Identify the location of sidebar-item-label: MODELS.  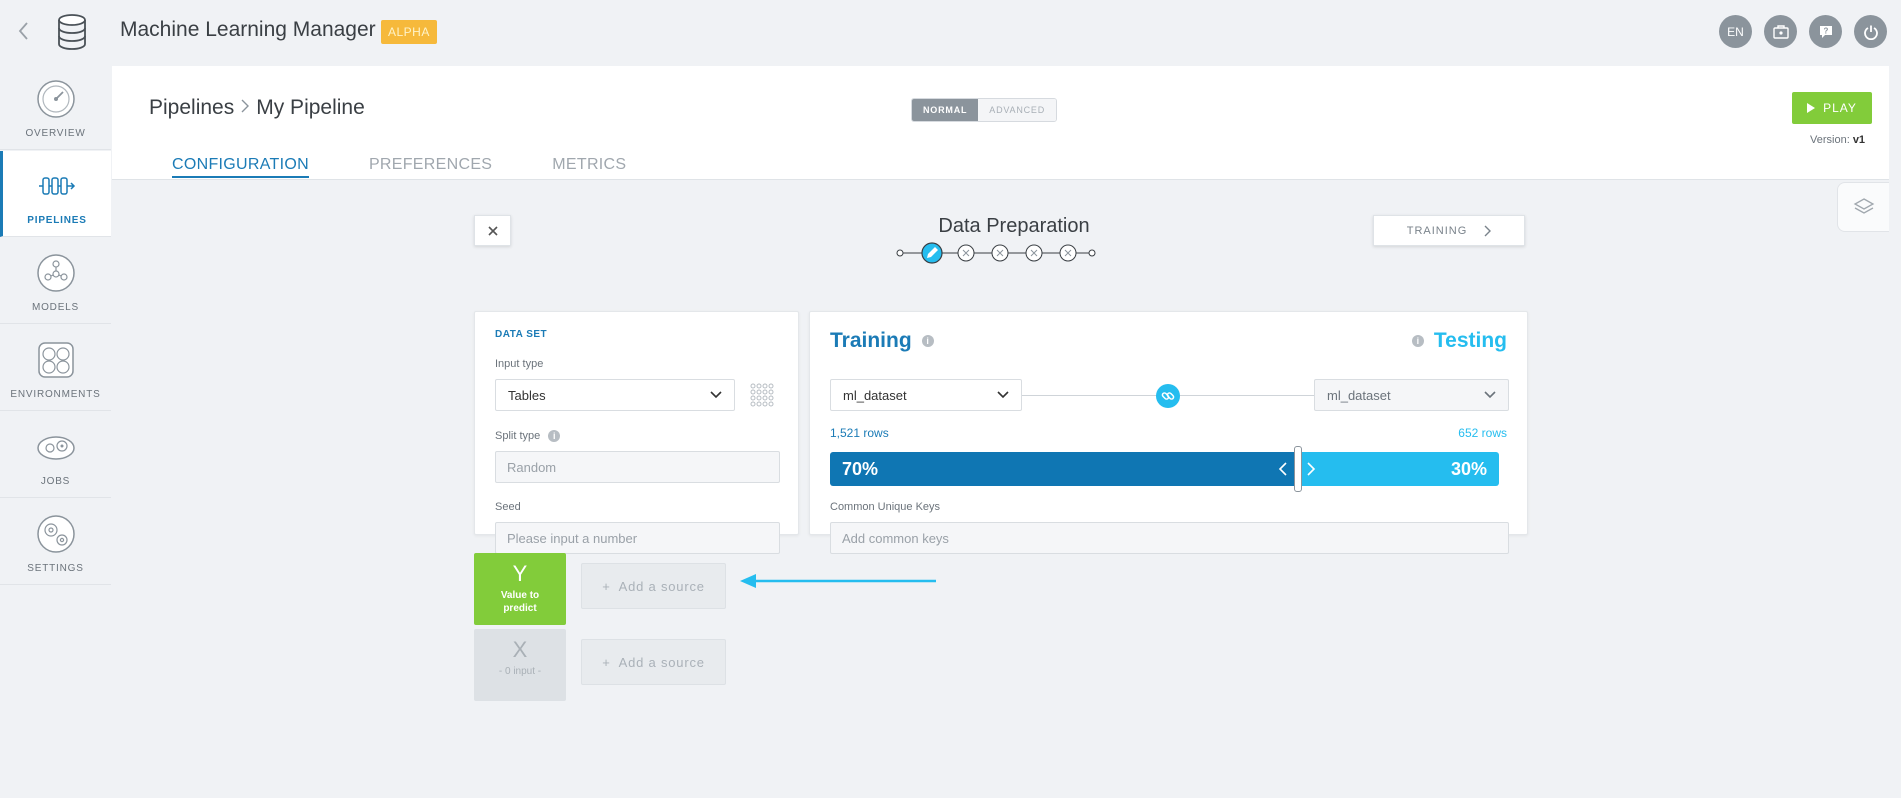
(55, 307).